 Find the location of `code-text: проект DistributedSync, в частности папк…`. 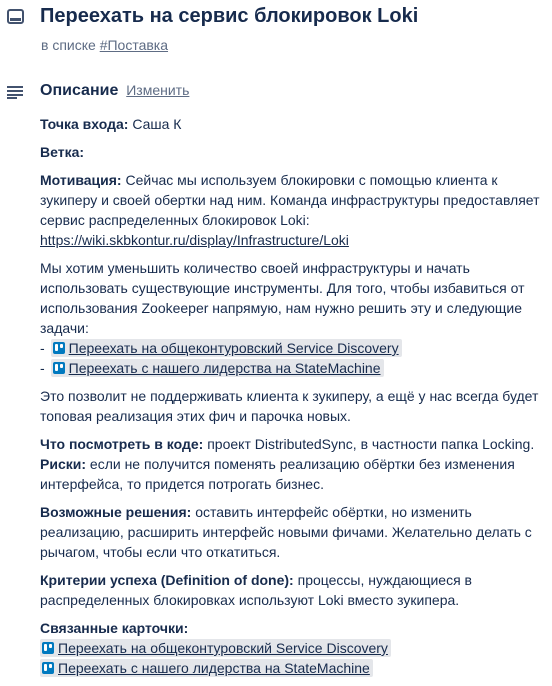

code-text: проект DistributedSync, в частности папк… is located at coordinates (371, 444).